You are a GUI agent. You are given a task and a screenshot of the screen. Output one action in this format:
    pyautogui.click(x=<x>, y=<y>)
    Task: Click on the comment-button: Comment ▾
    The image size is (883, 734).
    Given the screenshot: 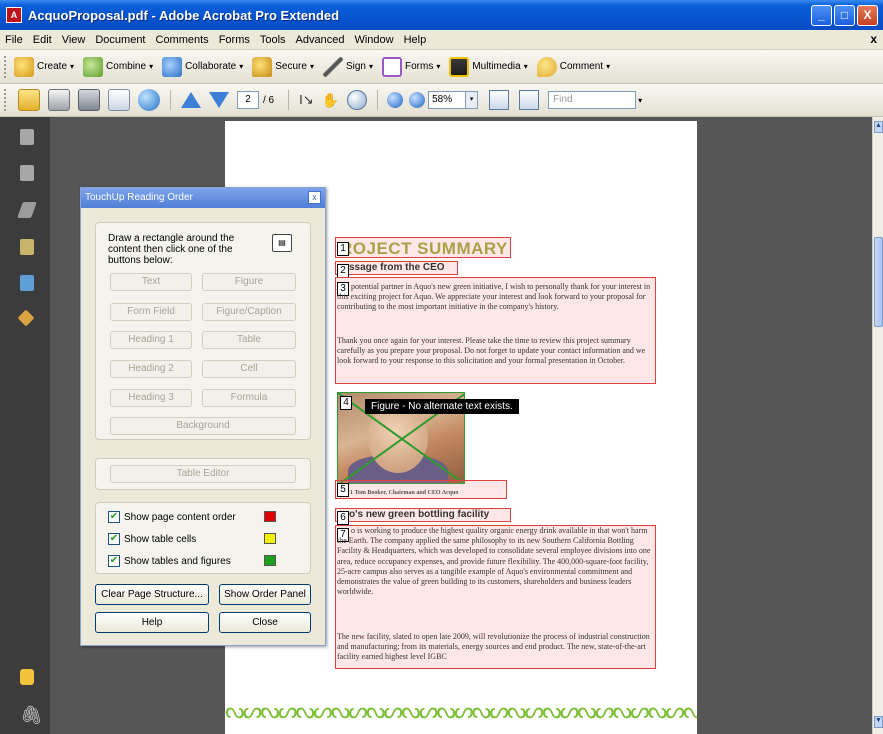 What is the action you would take?
    pyautogui.click(x=573, y=66)
    